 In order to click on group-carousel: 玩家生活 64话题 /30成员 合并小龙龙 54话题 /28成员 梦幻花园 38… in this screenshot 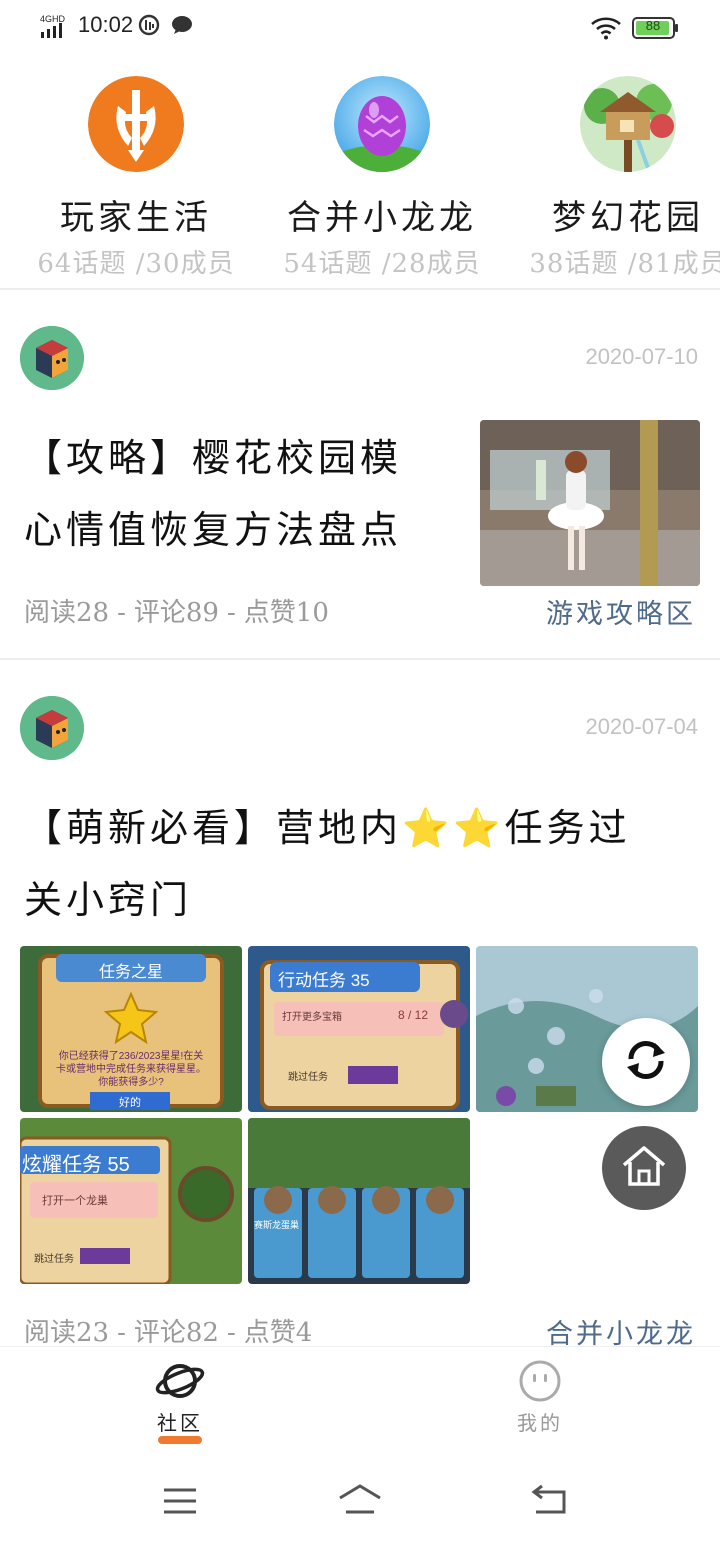, I will do `click(360, 180)`.